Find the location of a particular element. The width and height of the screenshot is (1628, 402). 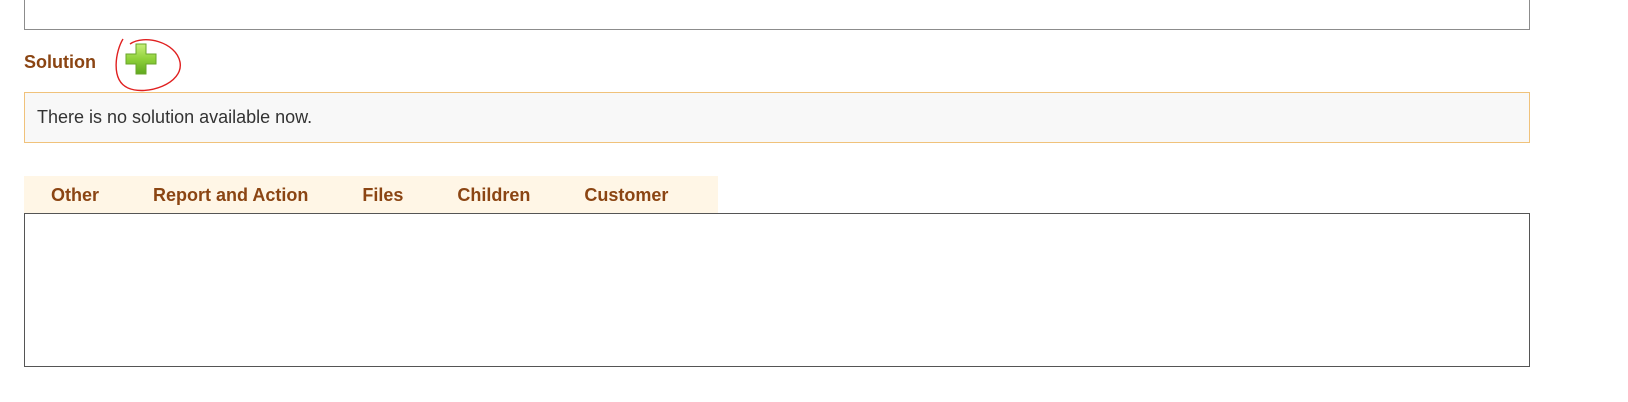

annotation-circle is located at coordinates (148, 65).